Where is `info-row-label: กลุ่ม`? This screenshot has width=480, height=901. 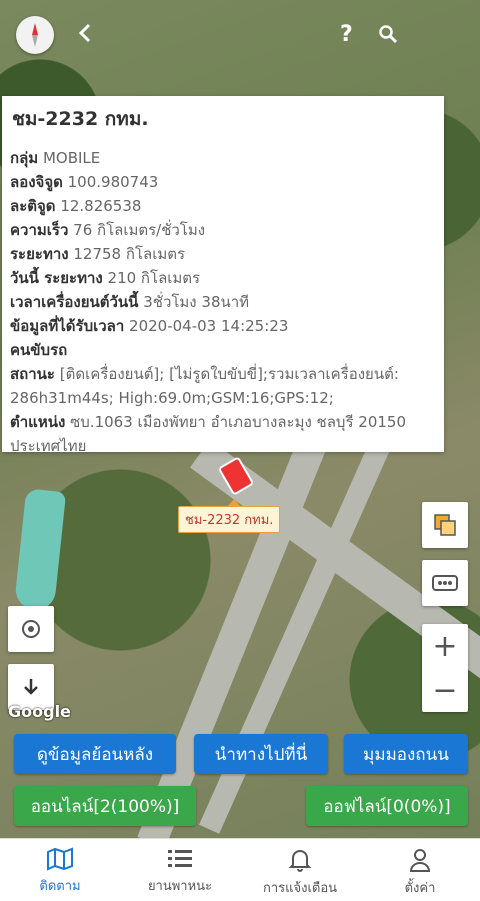 info-row-label: กลุ่ม is located at coordinates (24, 158).